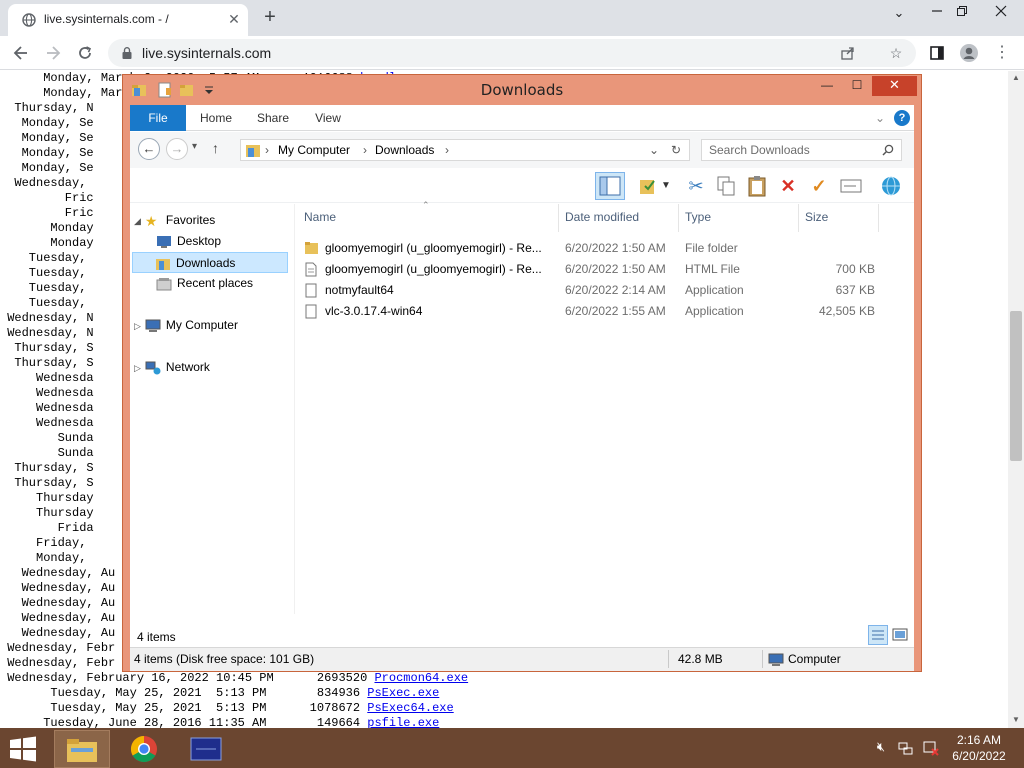 Image resolution: width=1024 pixels, height=768 pixels. I want to click on large-icons-view-button, so click(900, 635).